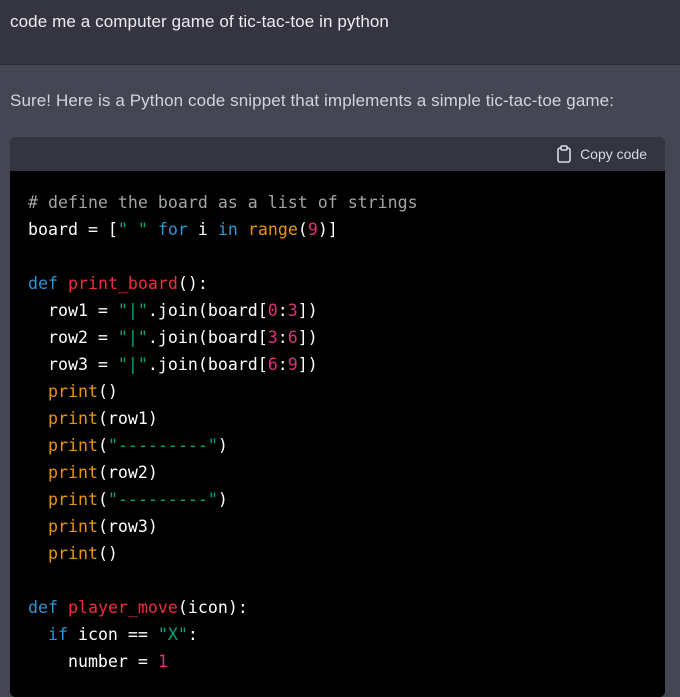 This screenshot has height=697, width=680. What do you see at coordinates (112, 634) in the screenshot?
I see `code-token: icon ==` at bounding box center [112, 634].